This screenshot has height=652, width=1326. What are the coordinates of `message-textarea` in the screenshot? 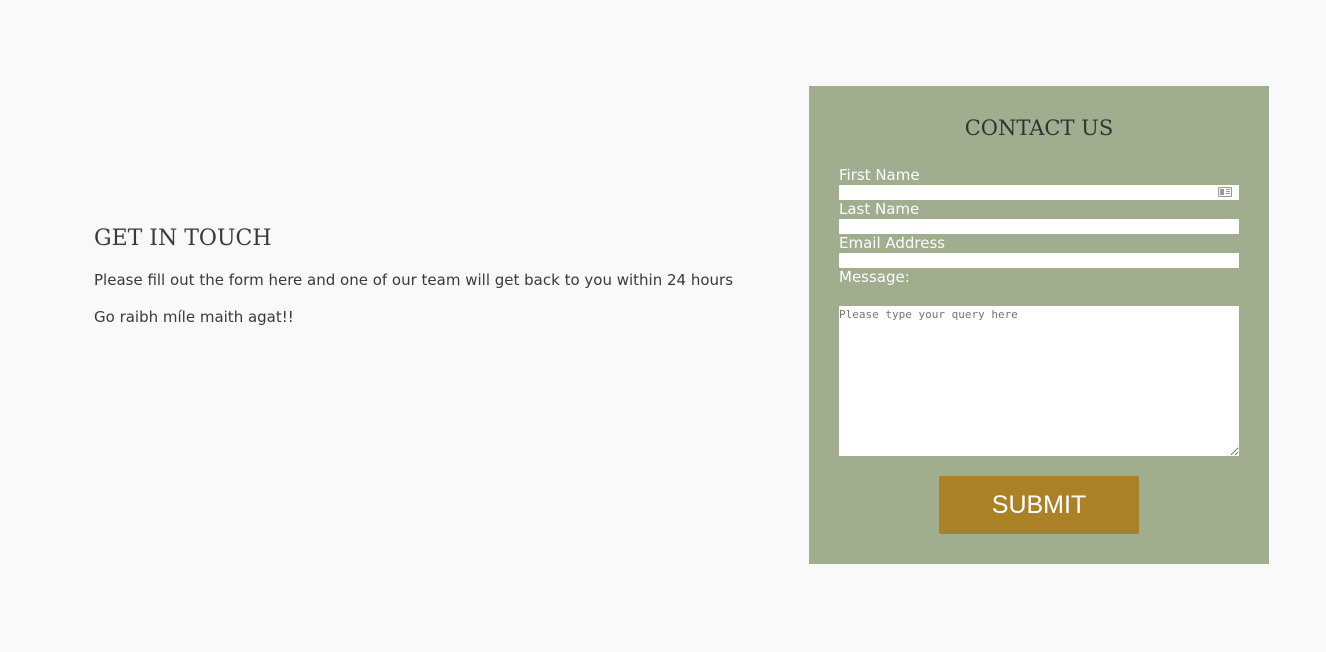 It's located at (1039, 381).